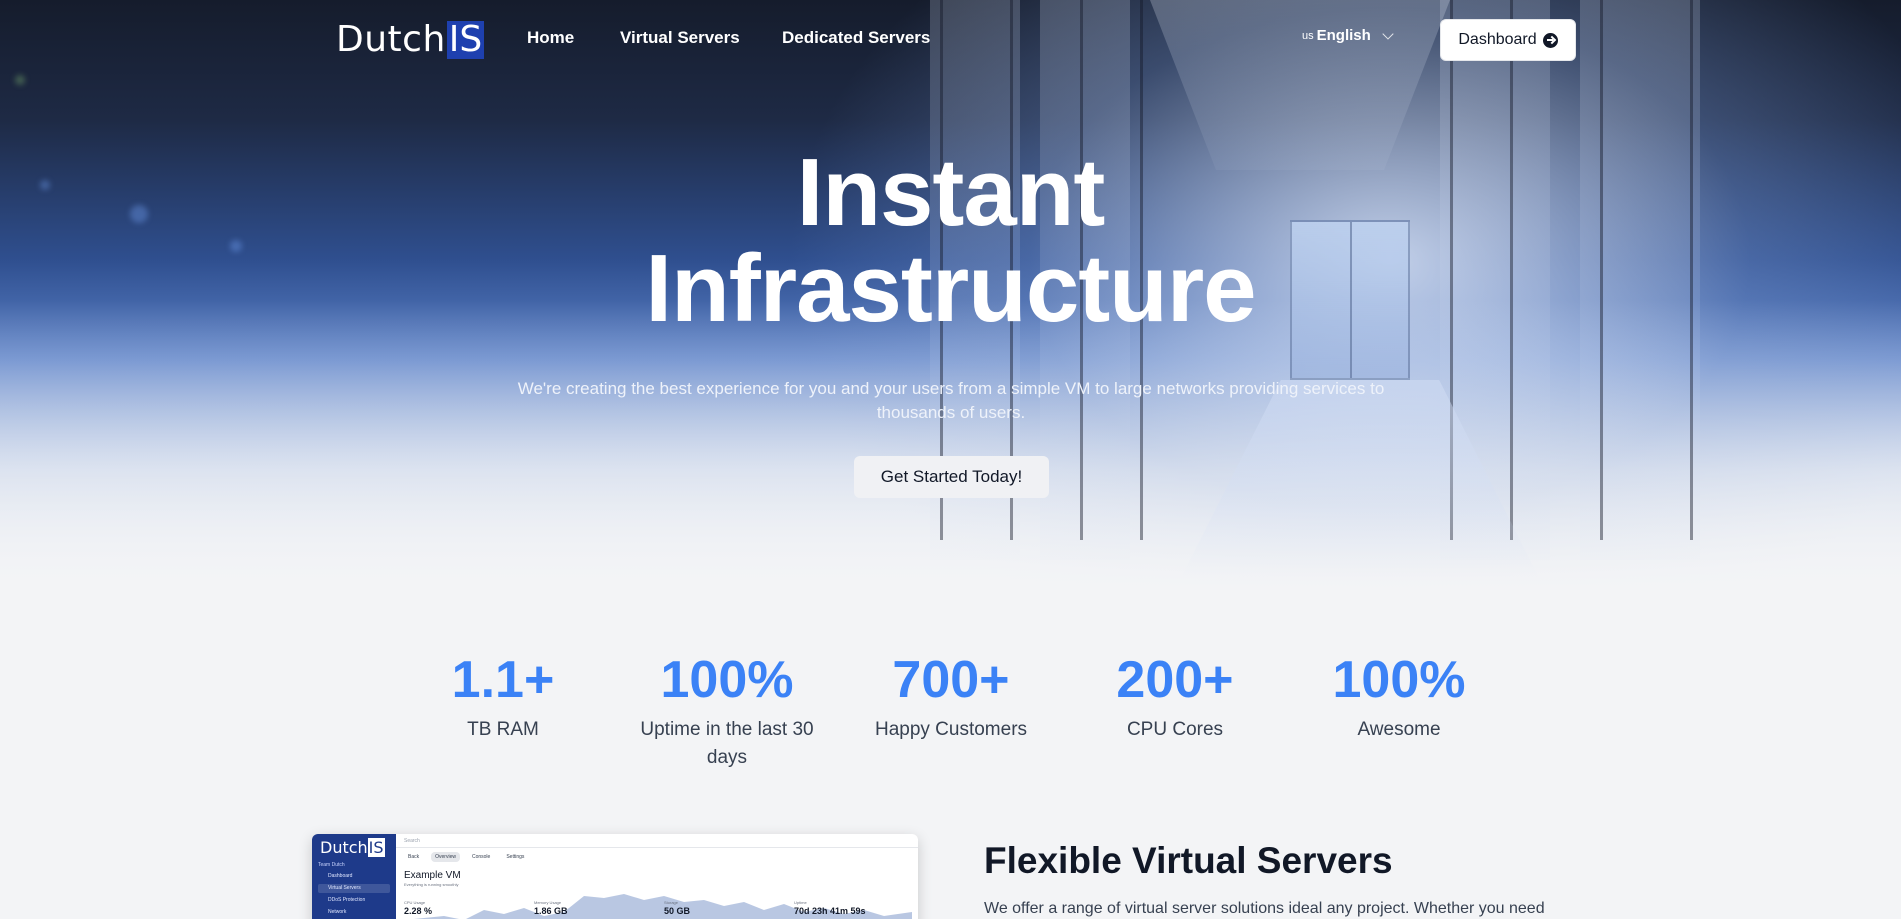  What do you see at coordinates (727, 743) in the screenshot?
I see `stat-label: Uptime in the last 30 days` at bounding box center [727, 743].